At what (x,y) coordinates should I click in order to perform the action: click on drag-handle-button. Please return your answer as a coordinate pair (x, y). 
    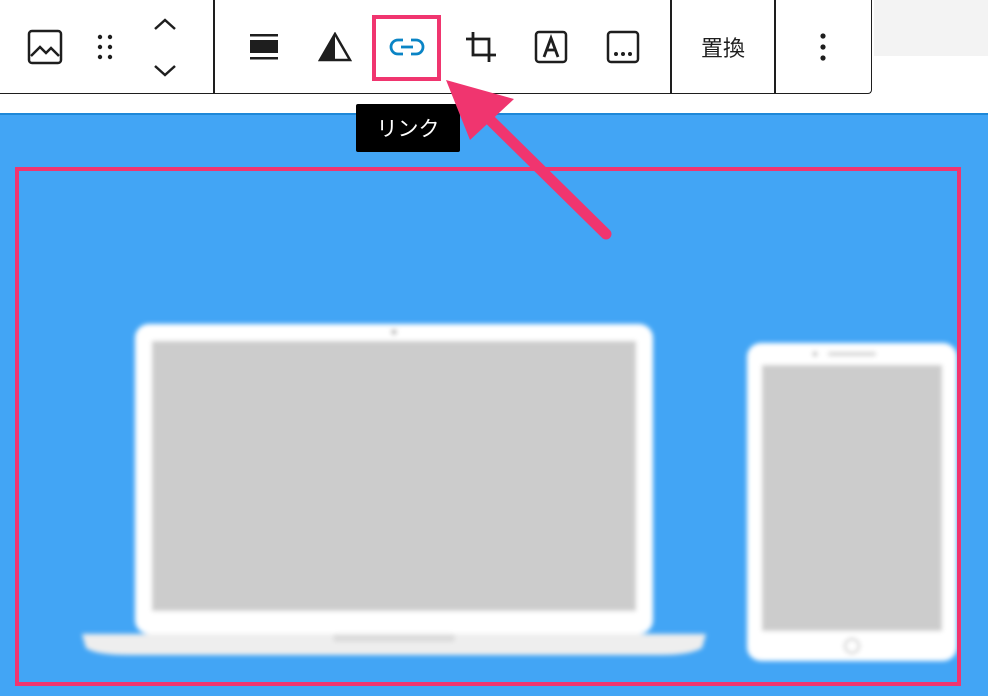
    Looking at the image, I should click on (105, 47).